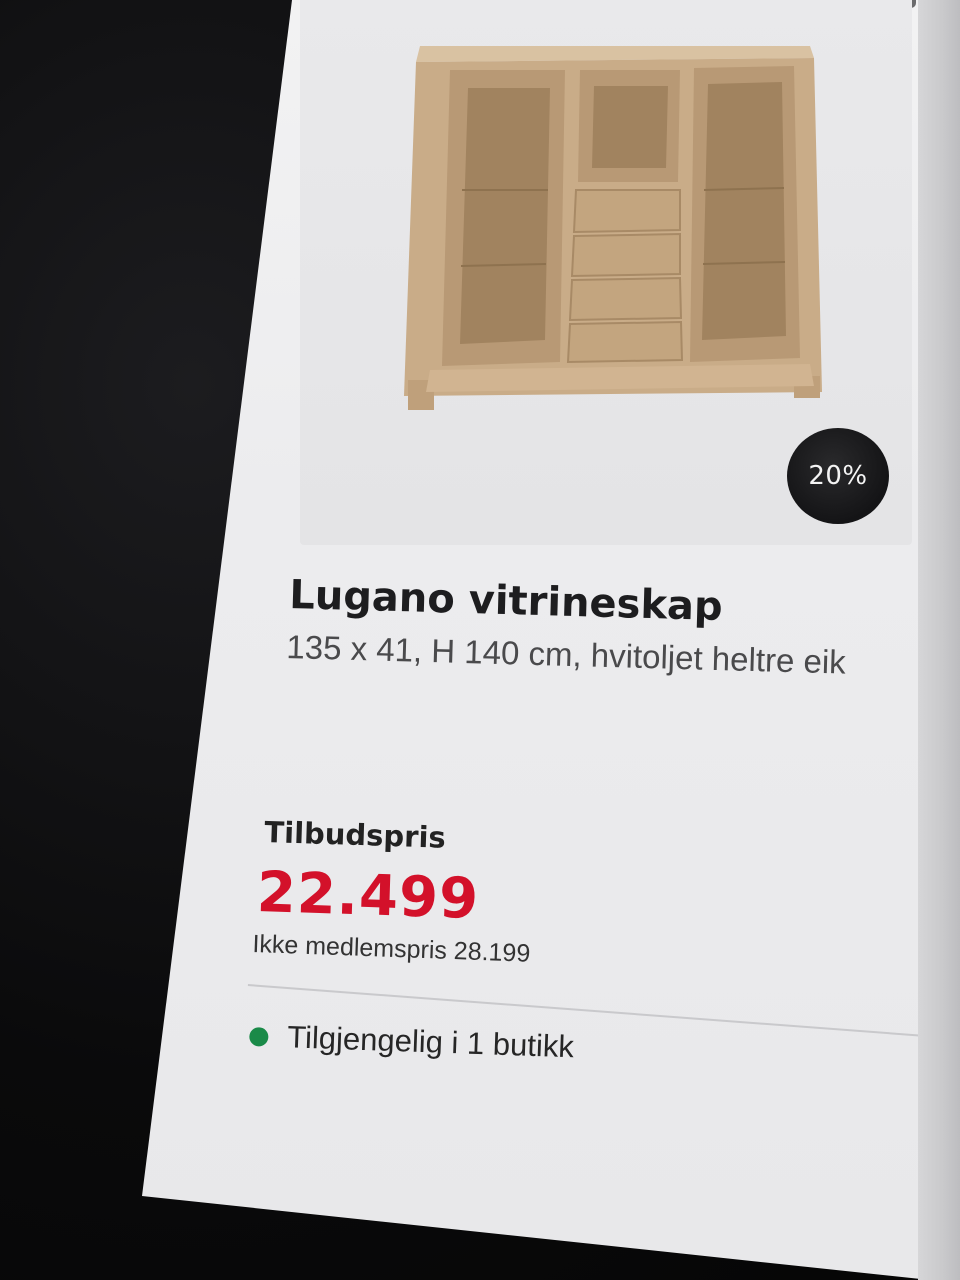 The image size is (960, 1280). What do you see at coordinates (505, 216) in the screenshot?
I see `cabinet-glass-left` at bounding box center [505, 216].